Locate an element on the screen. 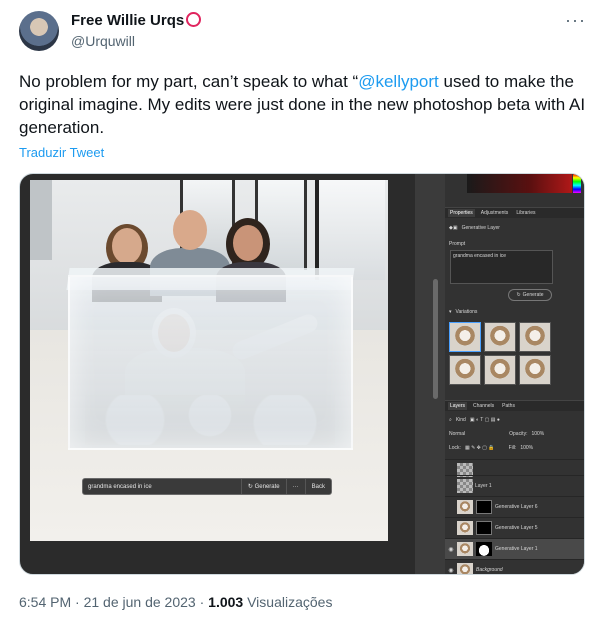  layer-type-row: ◆▣ Generative Layer is located at coordinates (474, 228).